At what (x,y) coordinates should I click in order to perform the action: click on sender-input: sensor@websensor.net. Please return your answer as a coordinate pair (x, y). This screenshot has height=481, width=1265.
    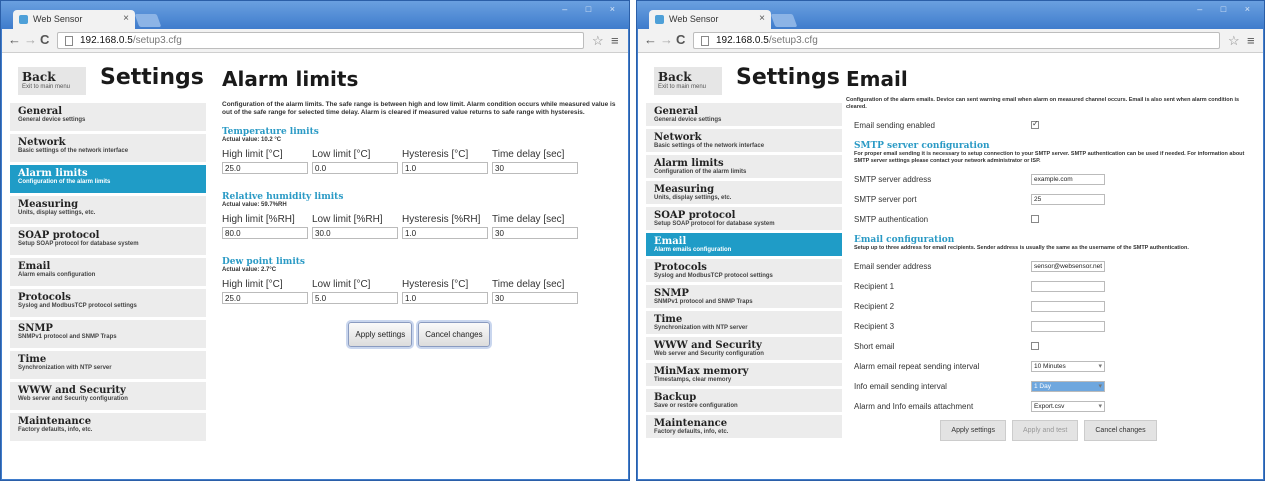
    Looking at the image, I should click on (1068, 266).